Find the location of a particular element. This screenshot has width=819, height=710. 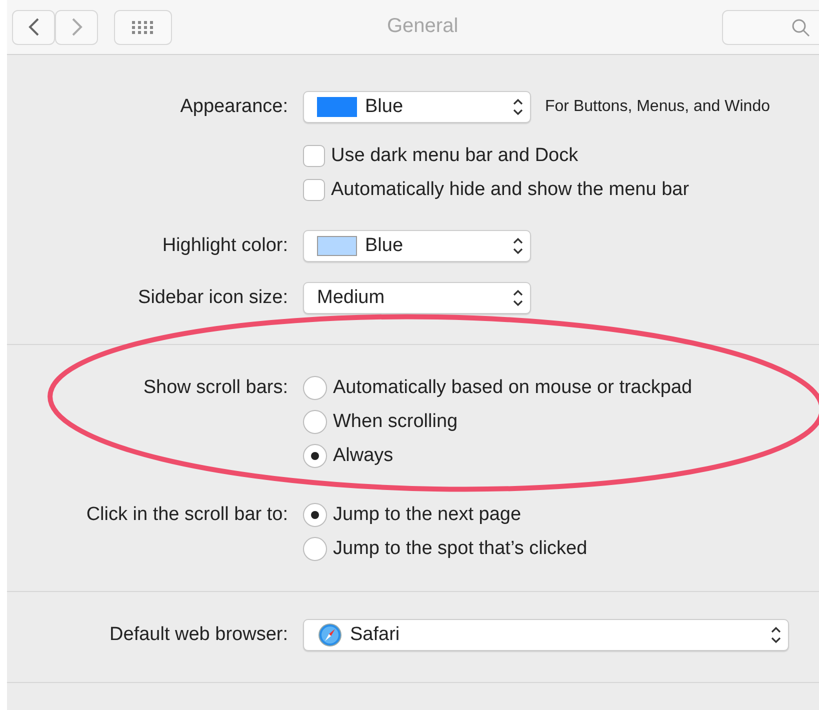

sidebar-icon-size-label: Sidebar icon size: is located at coordinates (213, 298).